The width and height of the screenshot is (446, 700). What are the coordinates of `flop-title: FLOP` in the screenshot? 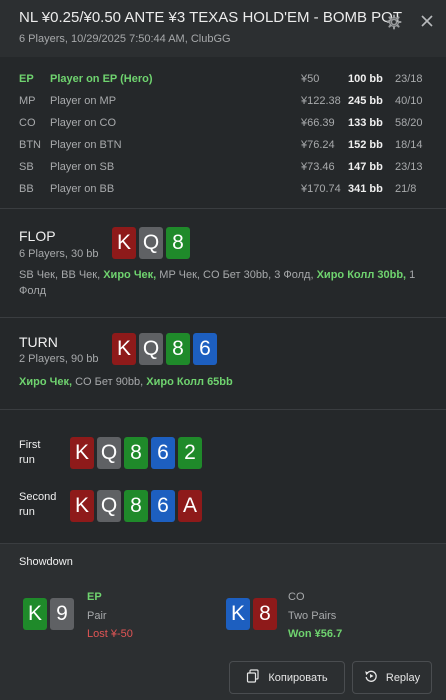 It's located at (37, 236).